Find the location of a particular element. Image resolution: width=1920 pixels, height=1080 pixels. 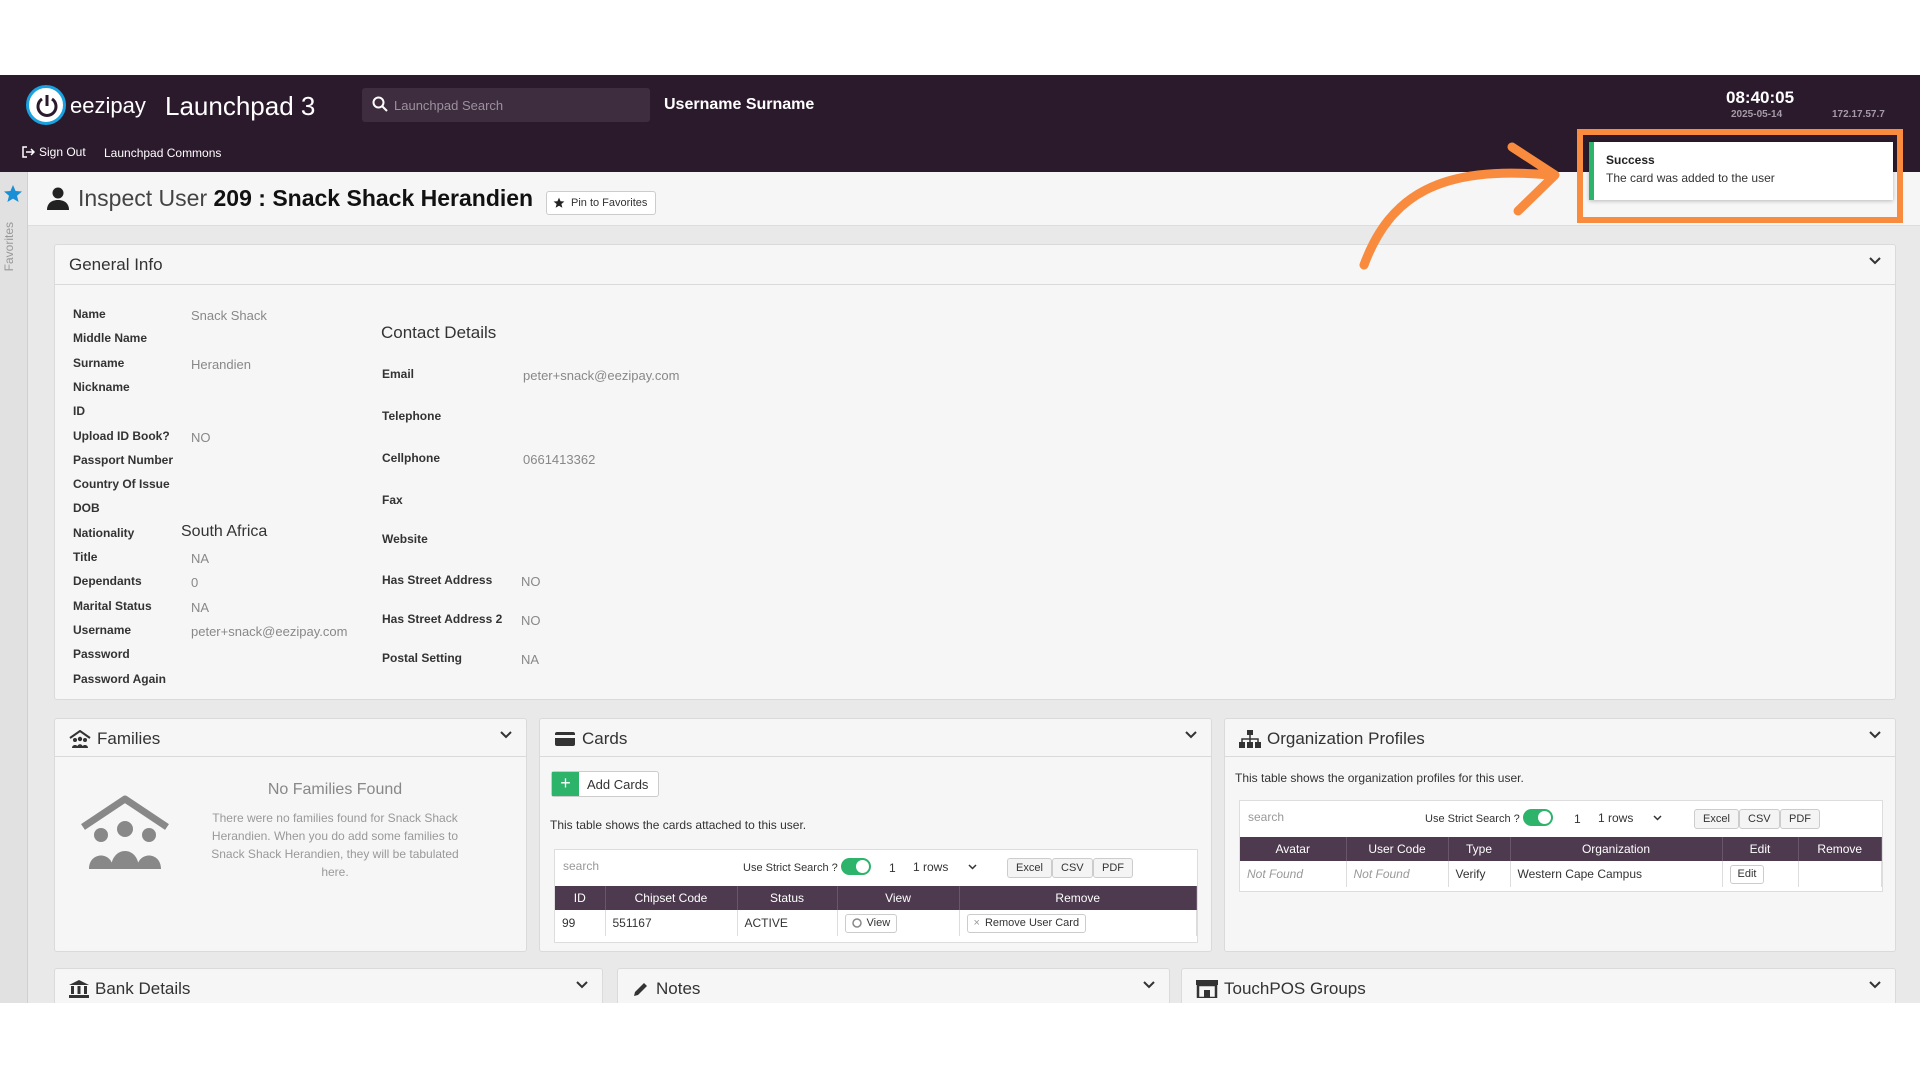

column-header: Chipset Code is located at coordinates (671, 898).